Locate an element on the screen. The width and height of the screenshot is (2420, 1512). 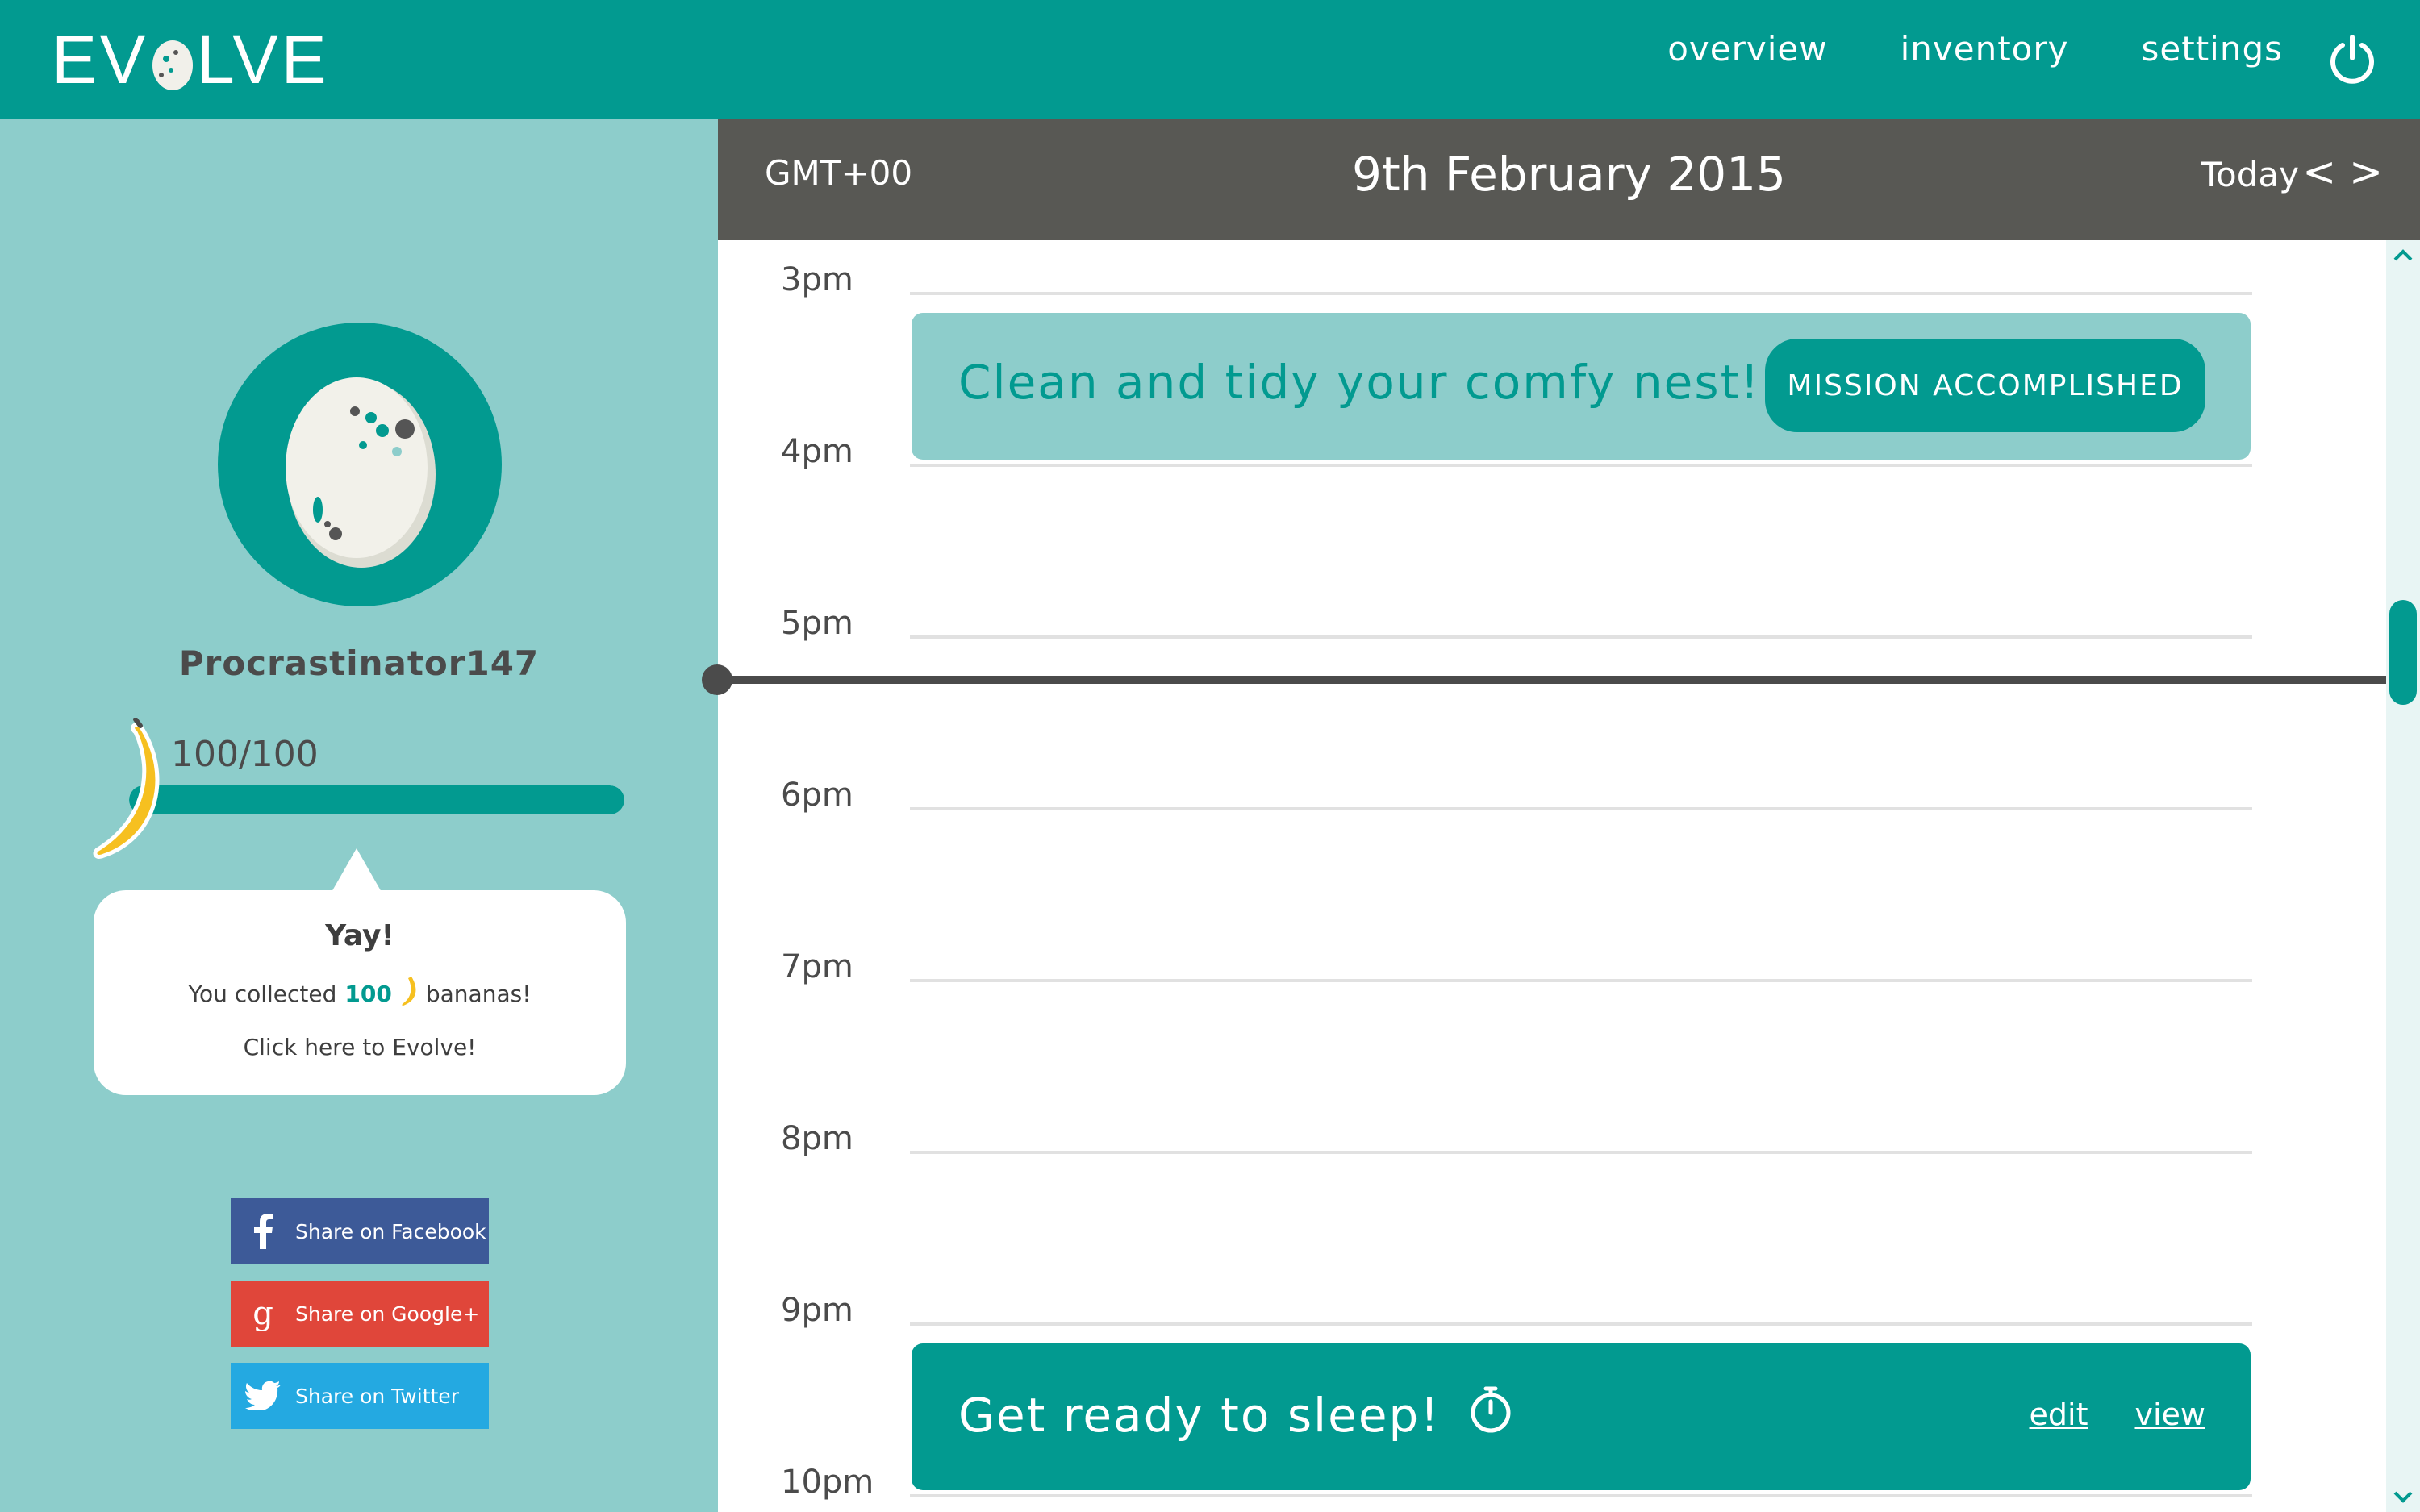
bubble-line-suffix: bananas! is located at coordinates (479, 994).